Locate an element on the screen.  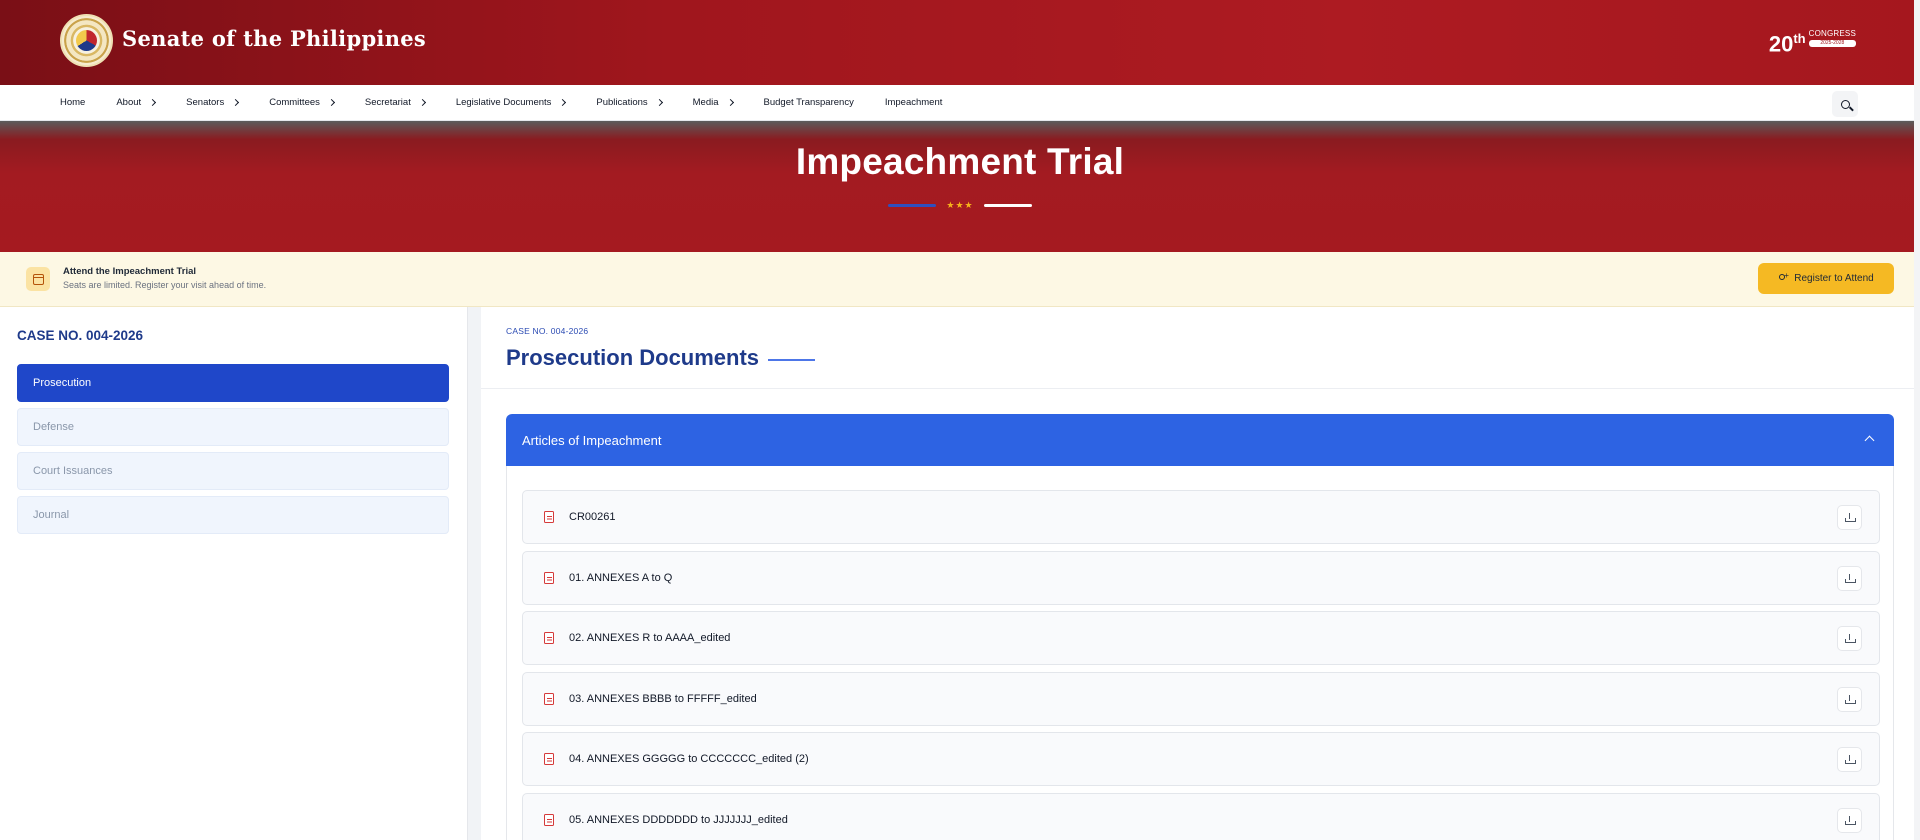
nav-label: Impeachment is located at coordinates (913, 102).